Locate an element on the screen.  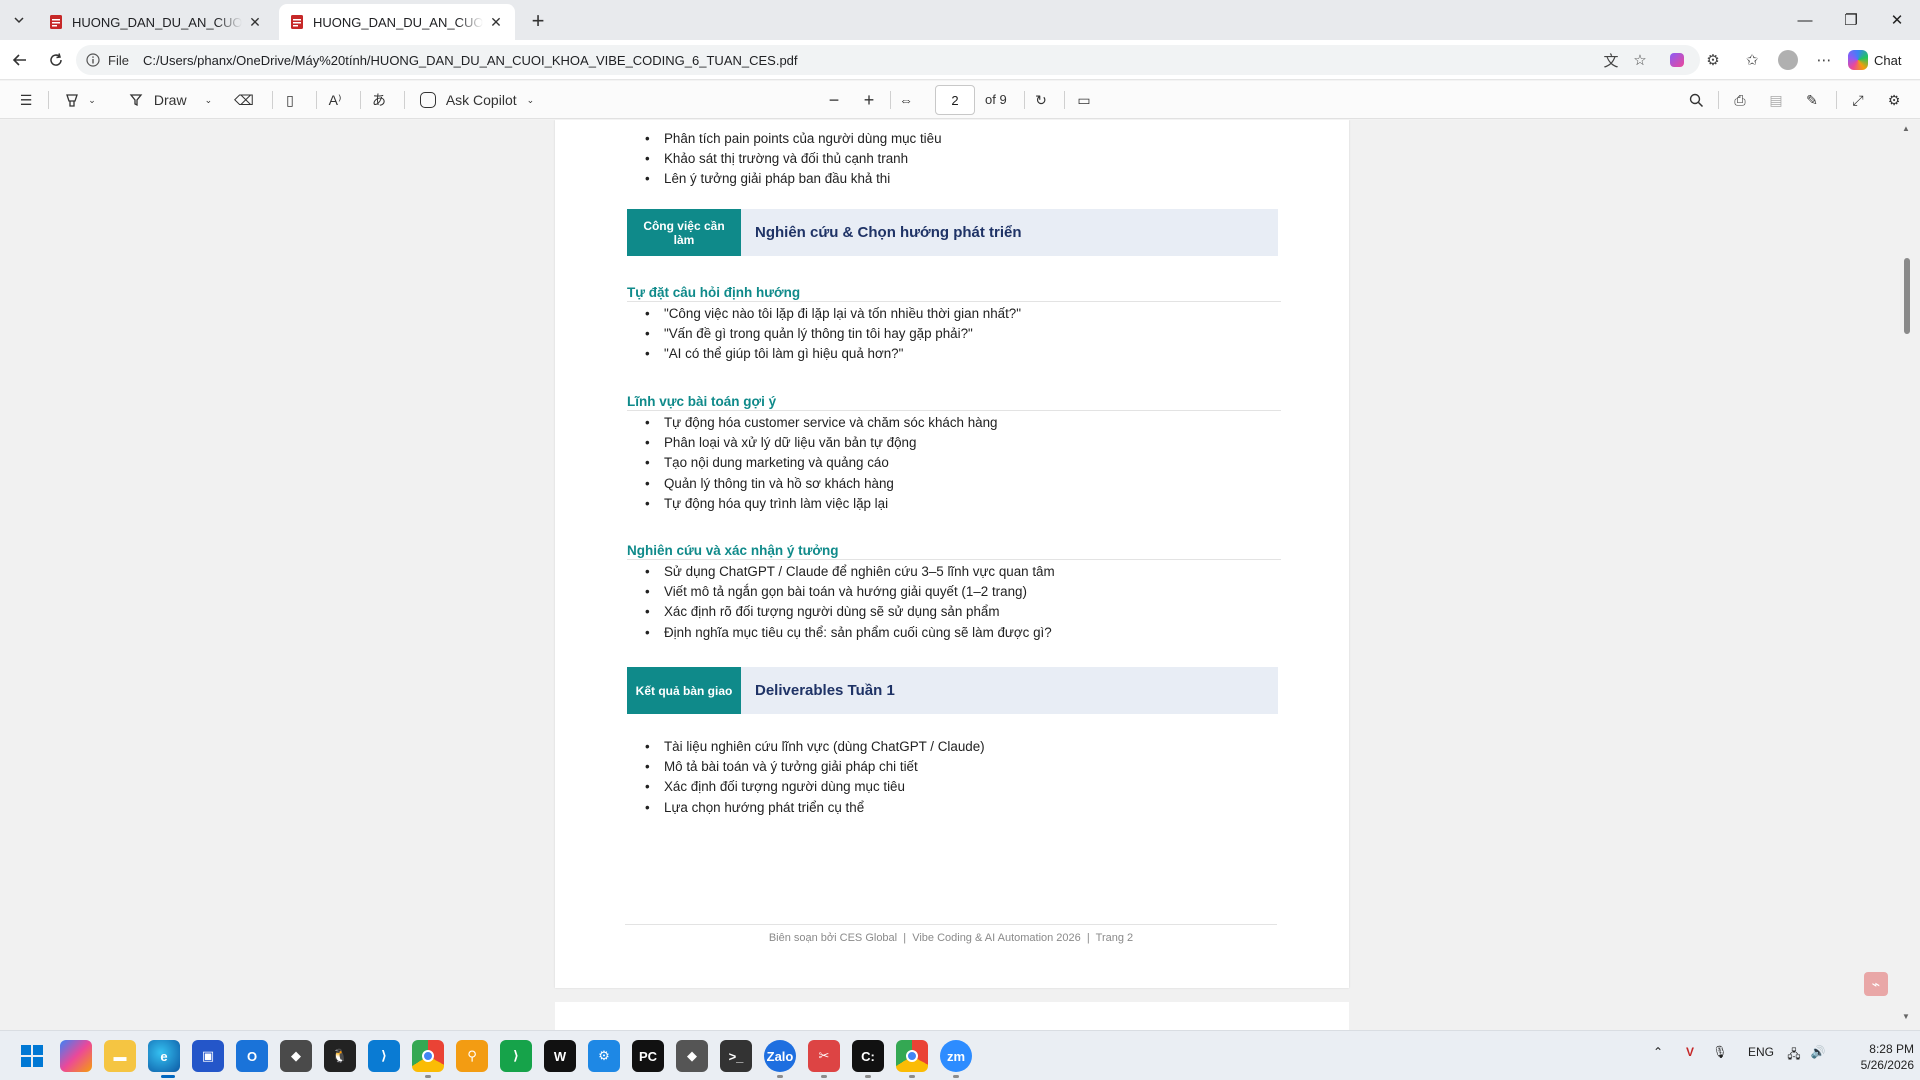
outlook-icon: O is located at coordinates (252, 1056).